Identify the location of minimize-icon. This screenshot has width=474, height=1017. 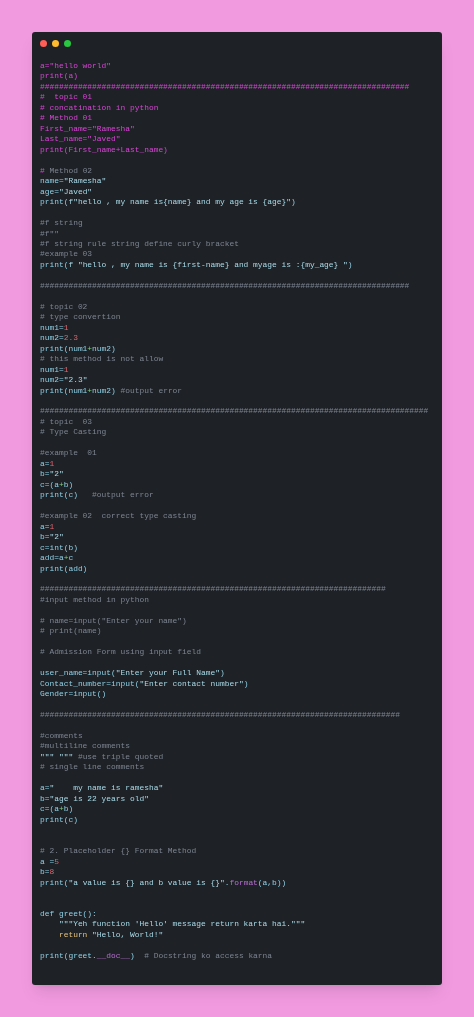
(55, 43).